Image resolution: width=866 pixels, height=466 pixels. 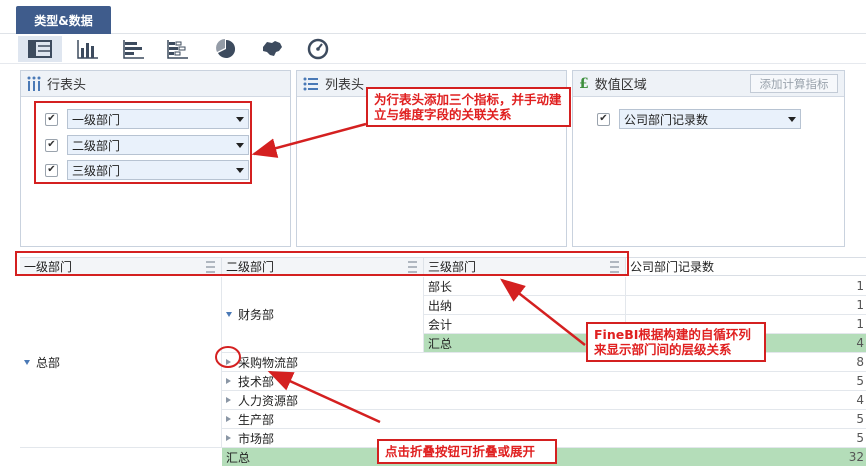 What do you see at coordinates (676, 342) in the screenshot?
I see `annotation-hierarchy: FineBI根据构建的自循环列来显示部门间的层级关系` at bounding box center [676, 342].